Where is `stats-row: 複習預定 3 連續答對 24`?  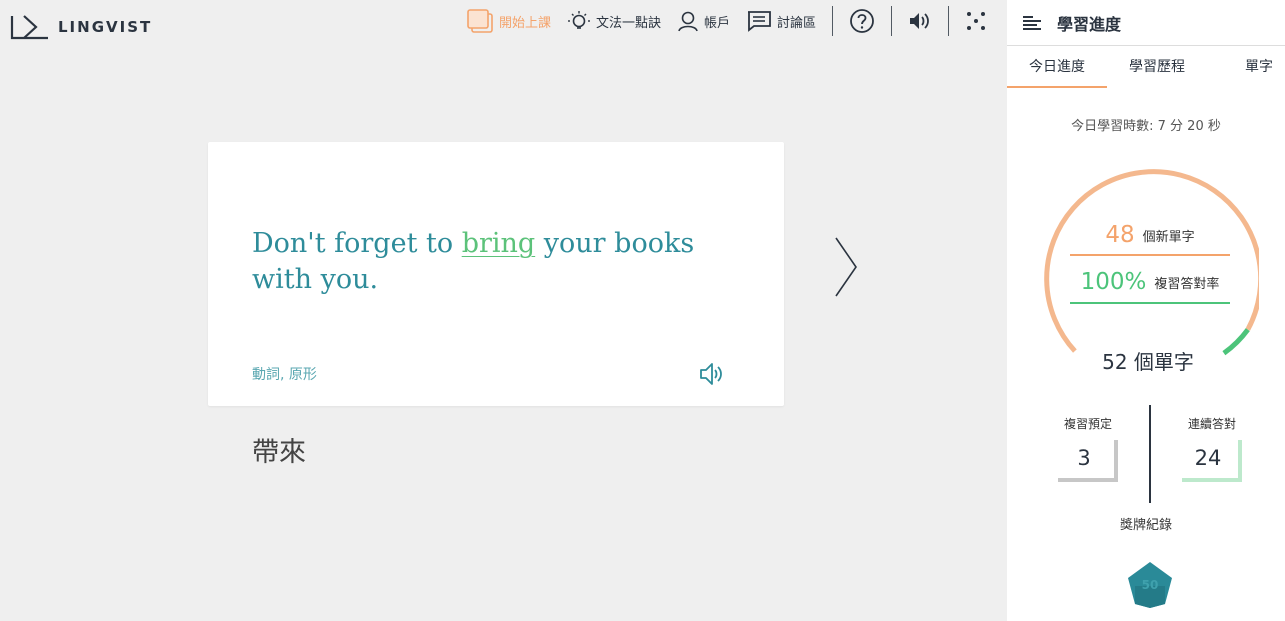 stats-row: 複習預定 3 連續答對 24 is located at coordinates (1146, 455).